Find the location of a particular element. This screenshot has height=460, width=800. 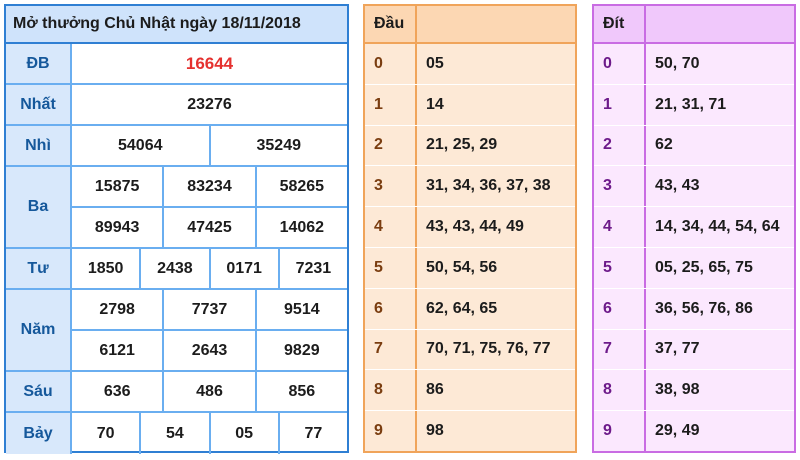

prize-number: 9829 is located at coordinates (300, 350).